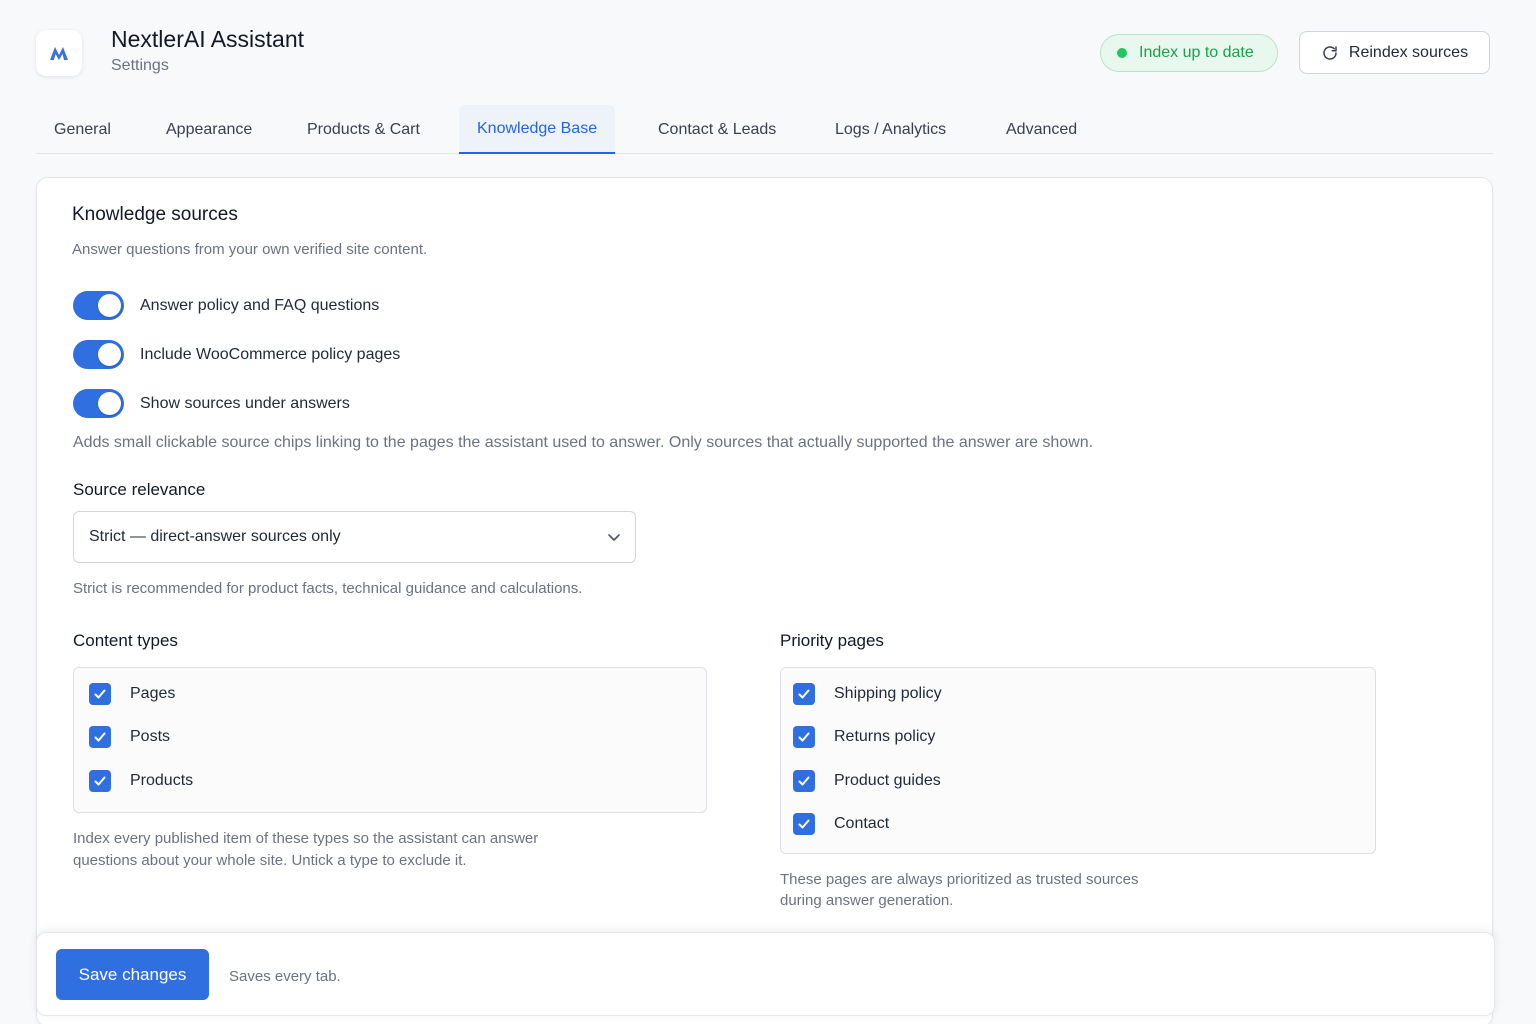  Describe the element at coordinates (98, 305) in the screenshot. I see `faq-toggle` at that location.